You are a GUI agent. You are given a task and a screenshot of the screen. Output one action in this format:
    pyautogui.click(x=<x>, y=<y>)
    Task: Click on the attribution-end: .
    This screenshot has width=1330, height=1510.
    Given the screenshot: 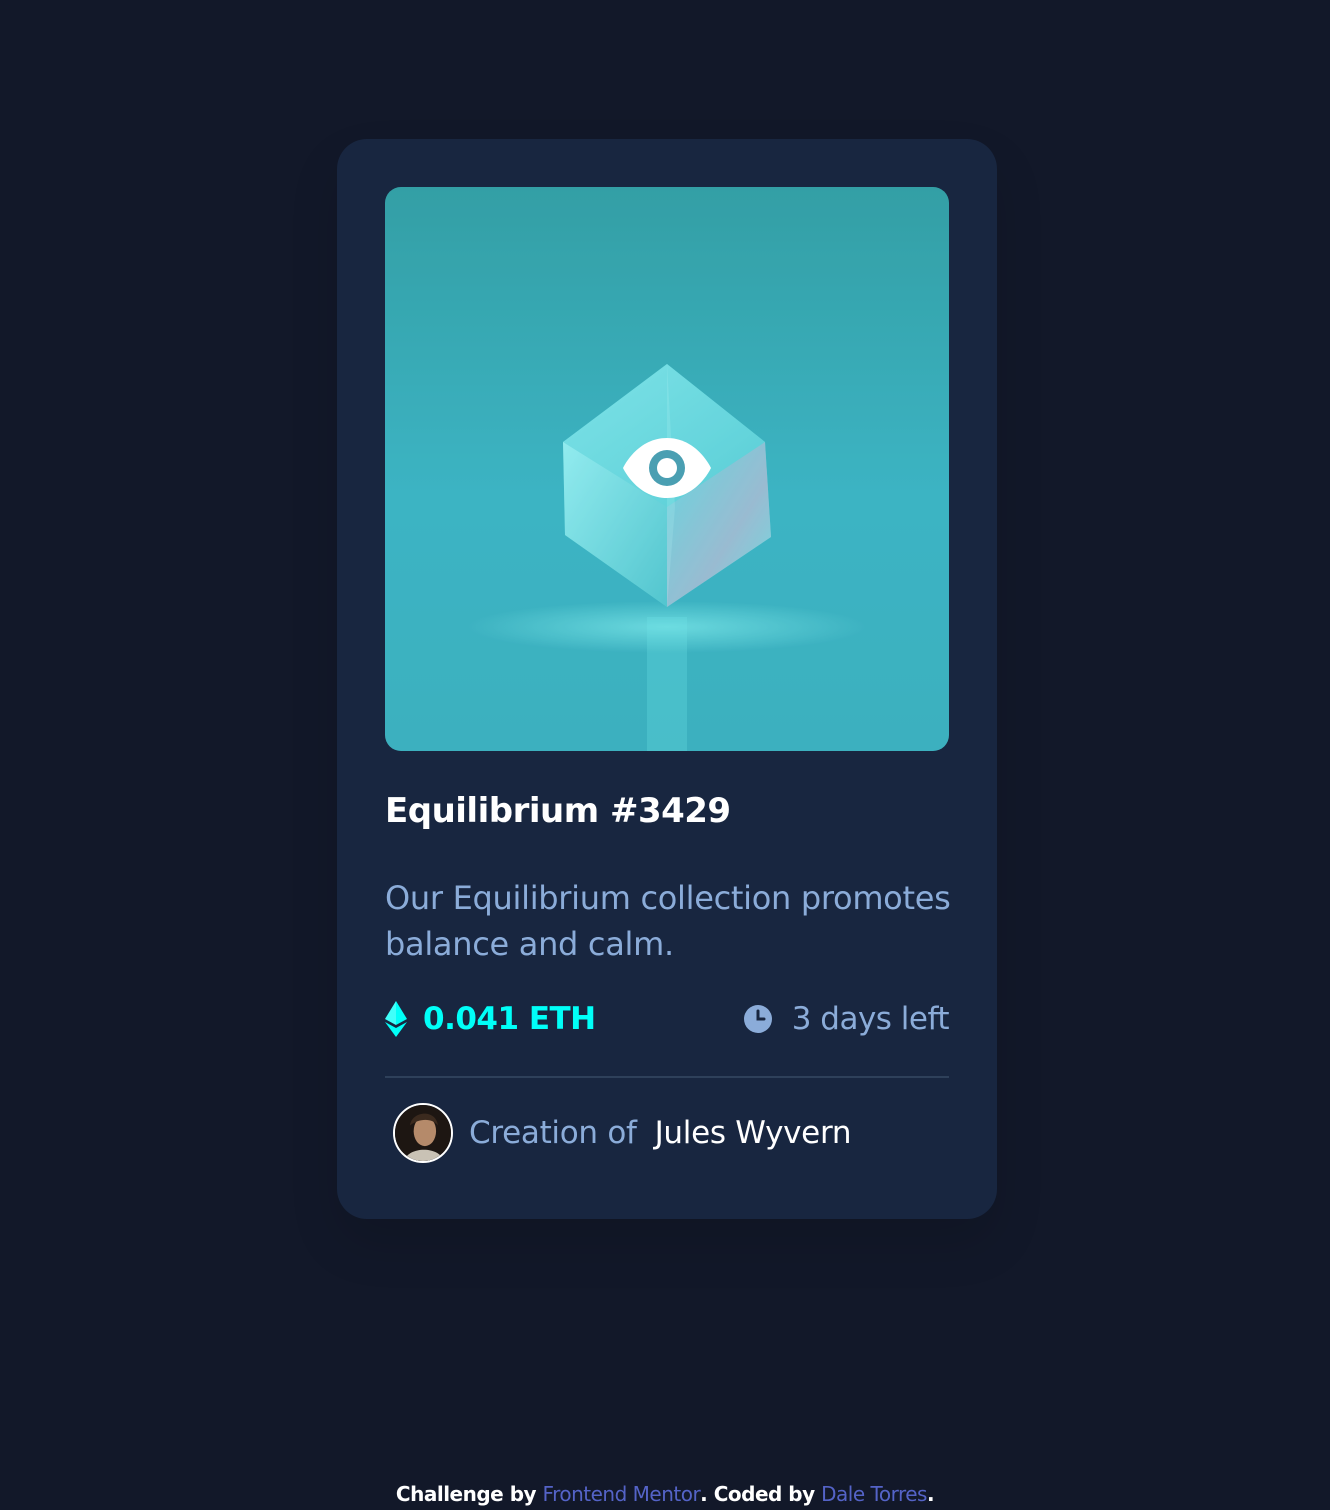 What is the action you would take?
    pyautogui.click(x=930, y=1494)
    